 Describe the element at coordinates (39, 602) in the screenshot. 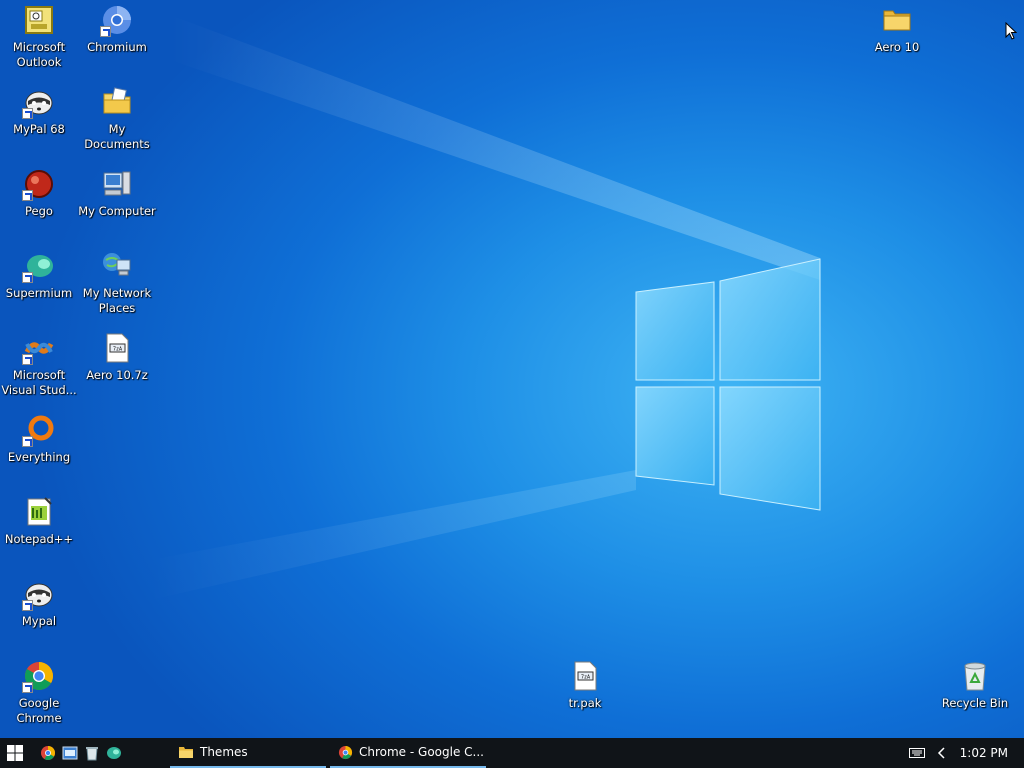

I see `desktop-icon-mypal: Mypal` at that location.